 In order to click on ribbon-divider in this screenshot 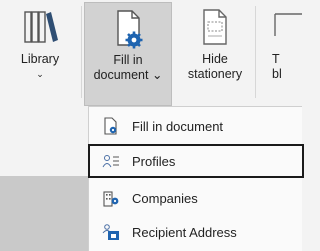, I will do `click(81, 52)`.